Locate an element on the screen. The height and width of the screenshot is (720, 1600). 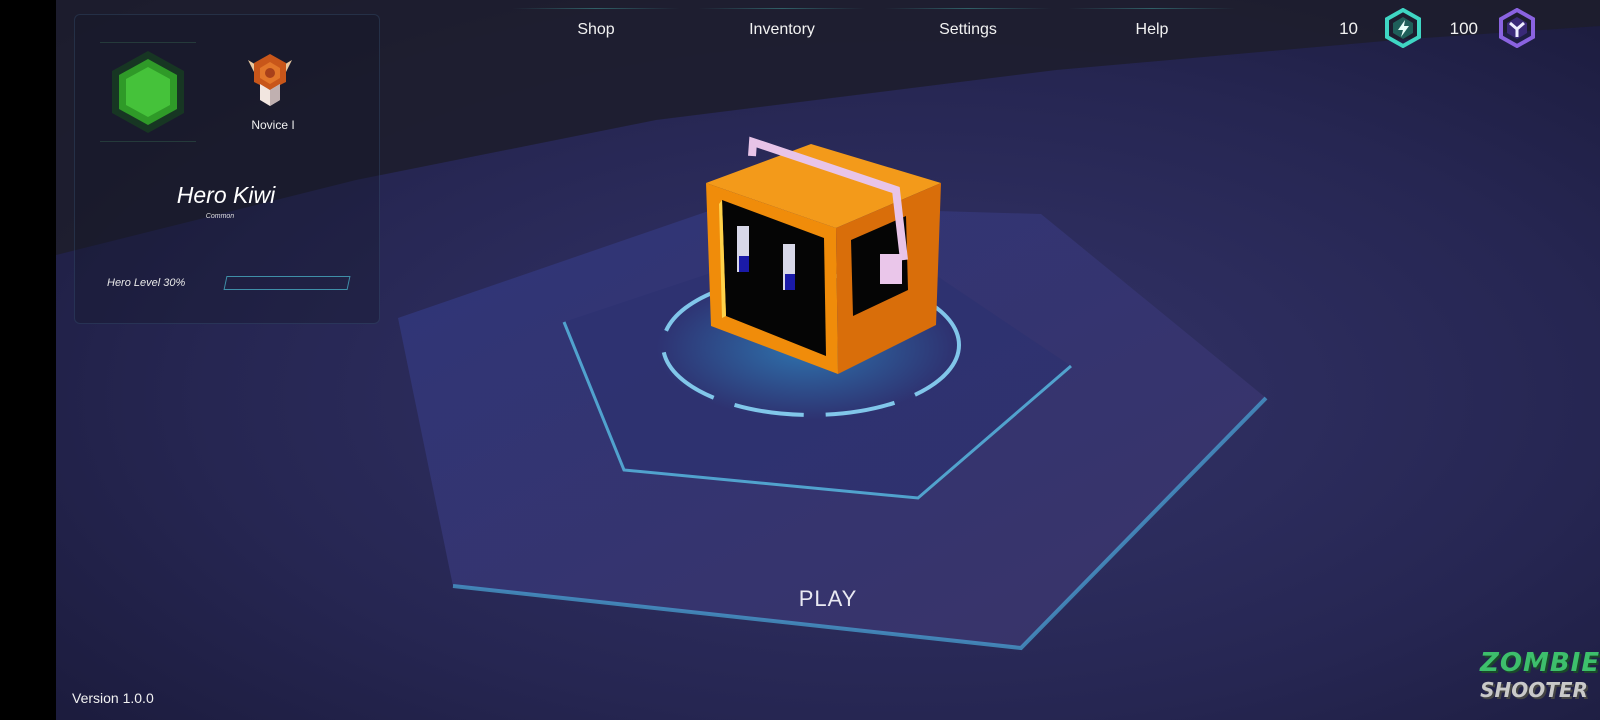
green-hexagon-icon is located at coordinates (148, 92).